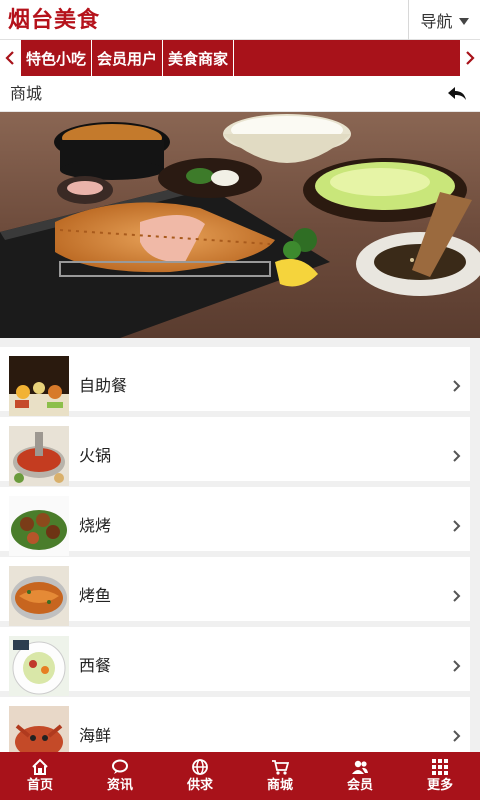 The width and height of the screenshot is (480, 800). What do you see at coordinates (119, 785) in the screenshot?
I see `tab-label: 资讯` at bounding box center [119, 785].